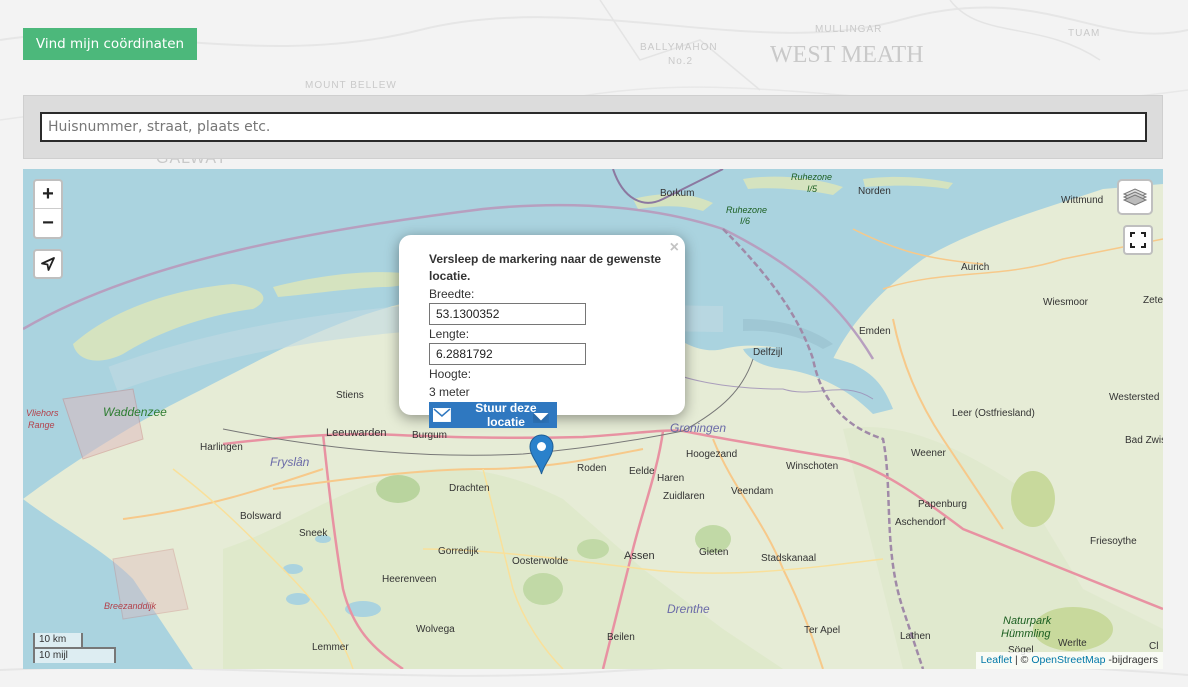 The image size is (1188, 687). What do you see at coordinates (714, 552) in the screenshot?
I see `place-gieten: Gieten` at bounding box center [714, 552].